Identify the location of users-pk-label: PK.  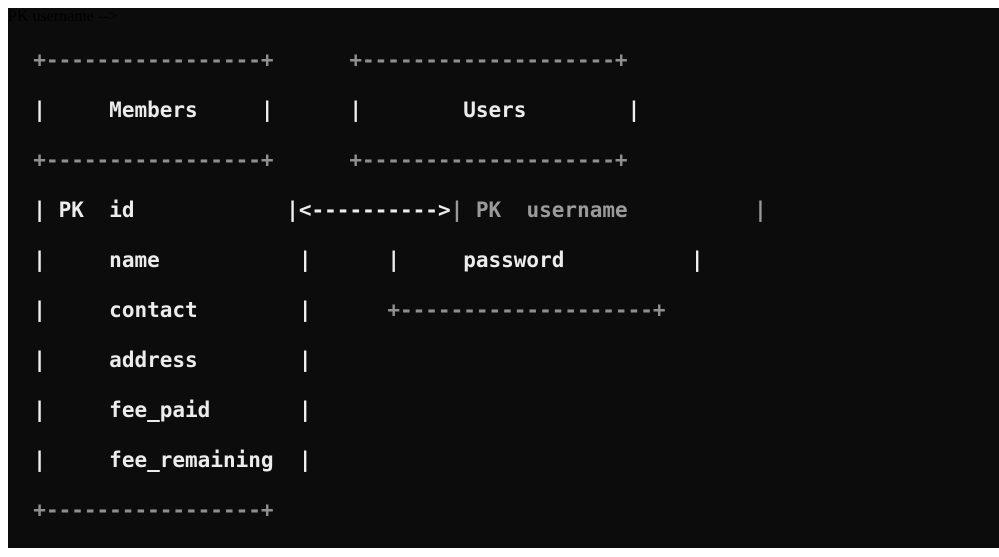
(488, 210).